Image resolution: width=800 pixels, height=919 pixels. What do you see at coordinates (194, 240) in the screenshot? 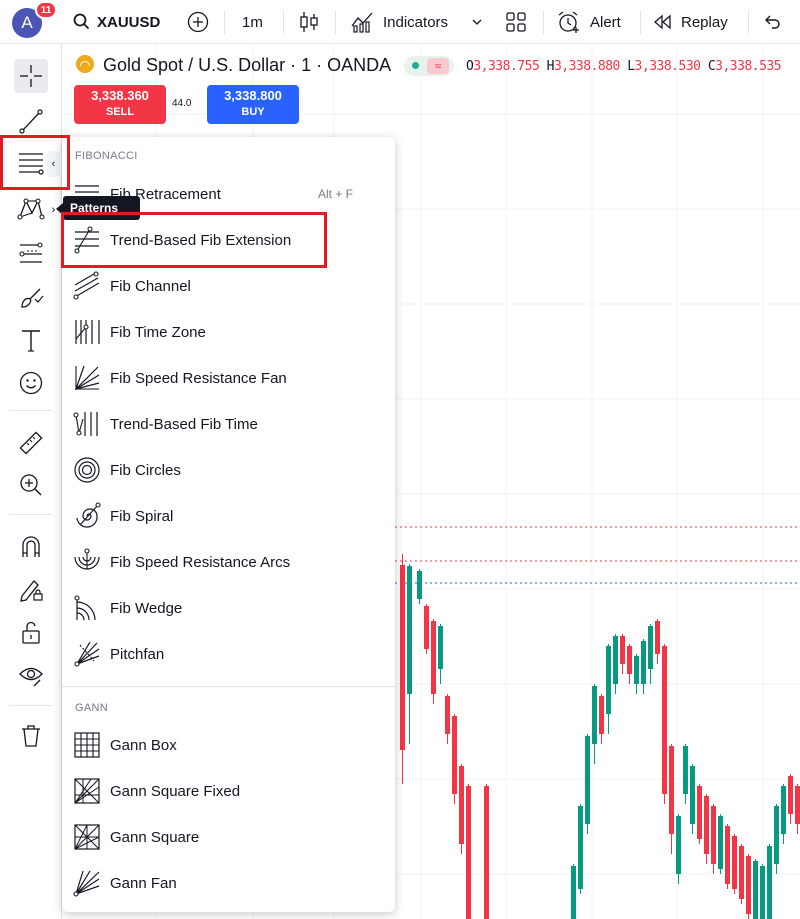
I see `highlight-trend-based-fib-extension` at bounding box center [194, 240].